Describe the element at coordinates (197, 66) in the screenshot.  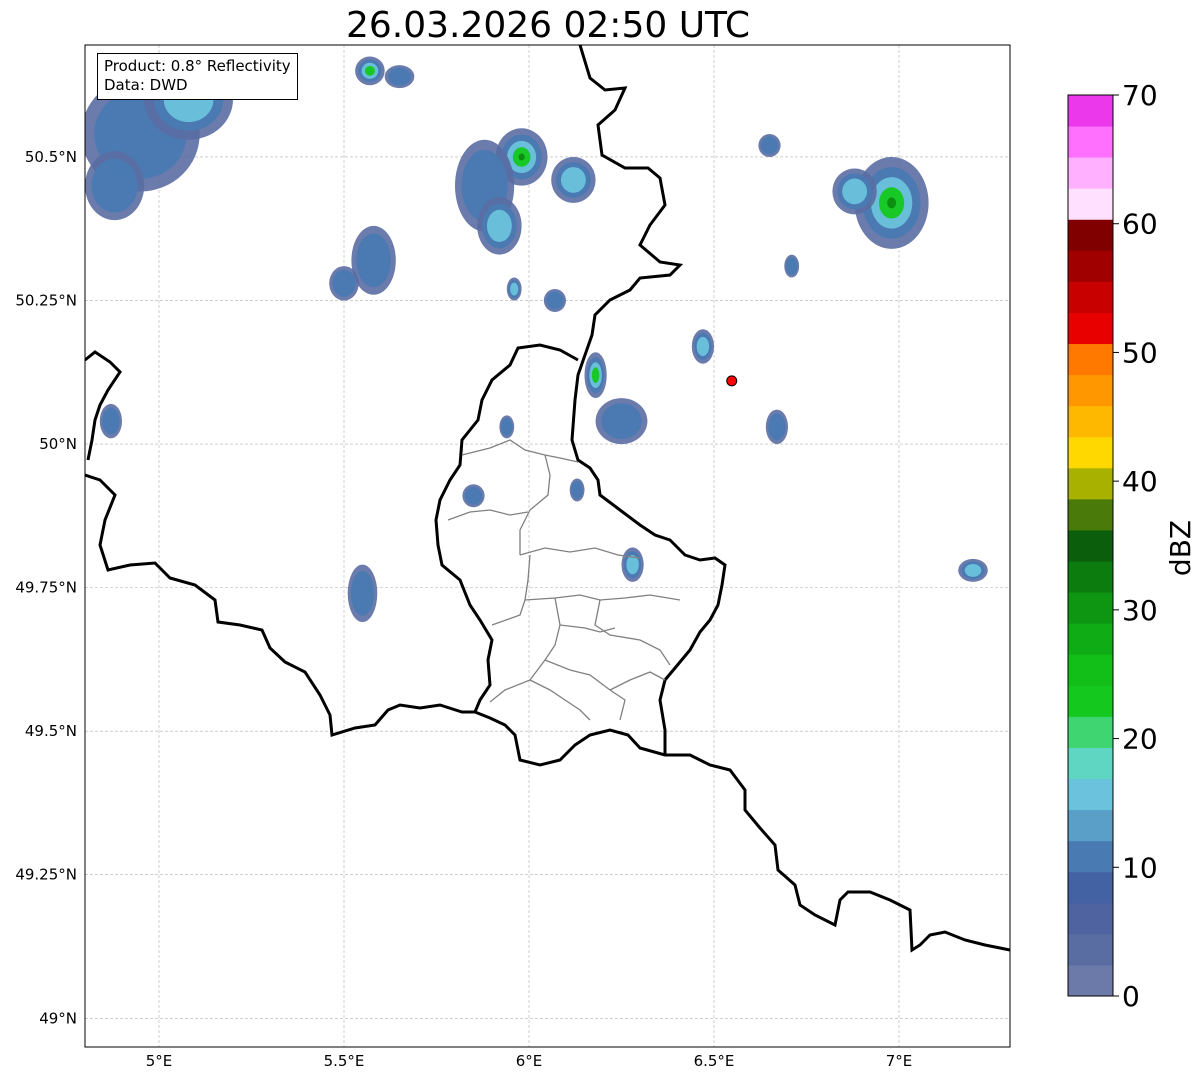
I see `product-label: Product: 0.8° Reflectivity` at that location.